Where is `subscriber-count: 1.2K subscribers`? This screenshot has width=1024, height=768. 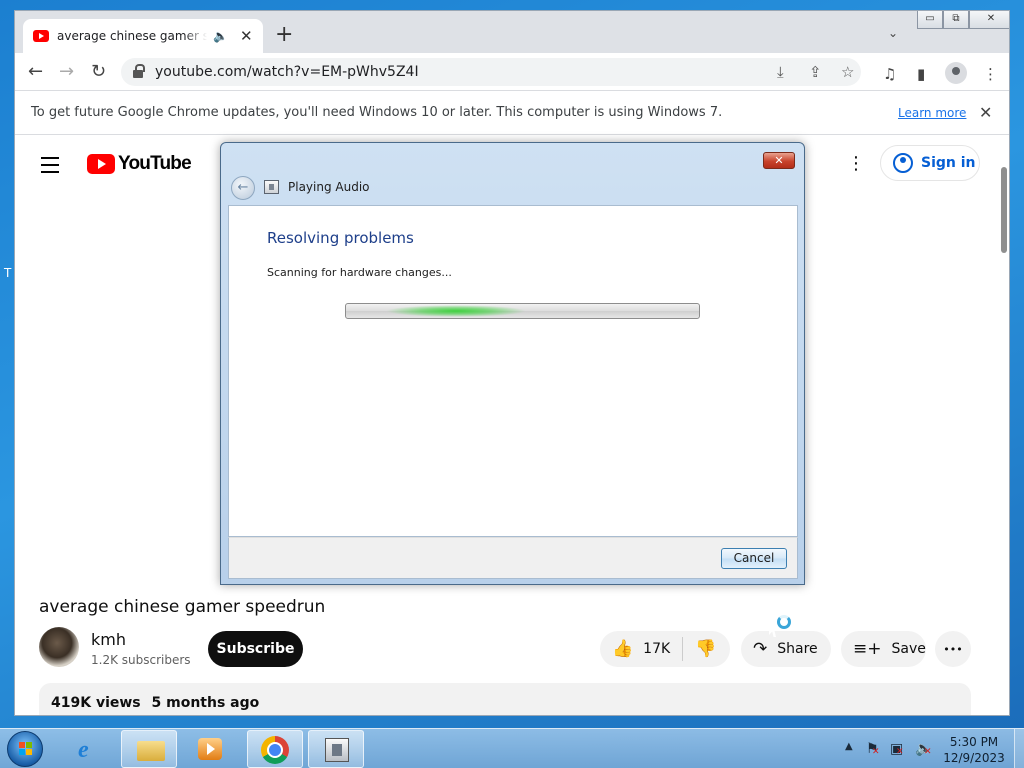 subscriber-count: 1.2K subscribers is located at coordinates (141, 660).